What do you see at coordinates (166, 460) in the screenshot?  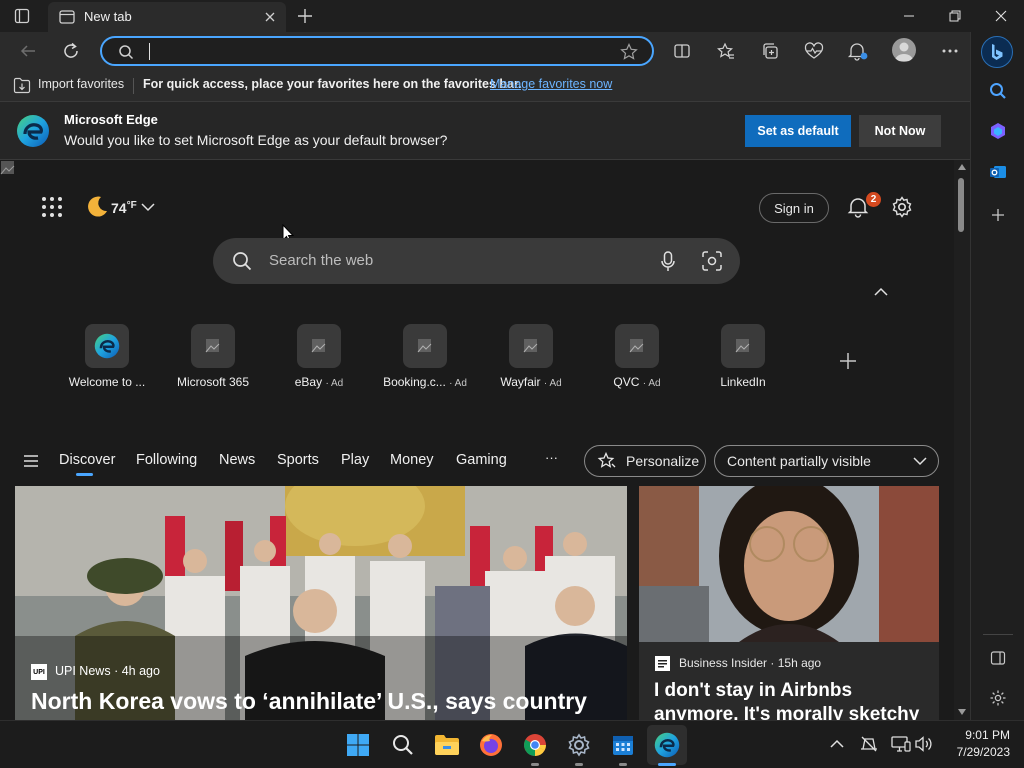 I see `tab-following: Following` at bounding box center [166, 460].